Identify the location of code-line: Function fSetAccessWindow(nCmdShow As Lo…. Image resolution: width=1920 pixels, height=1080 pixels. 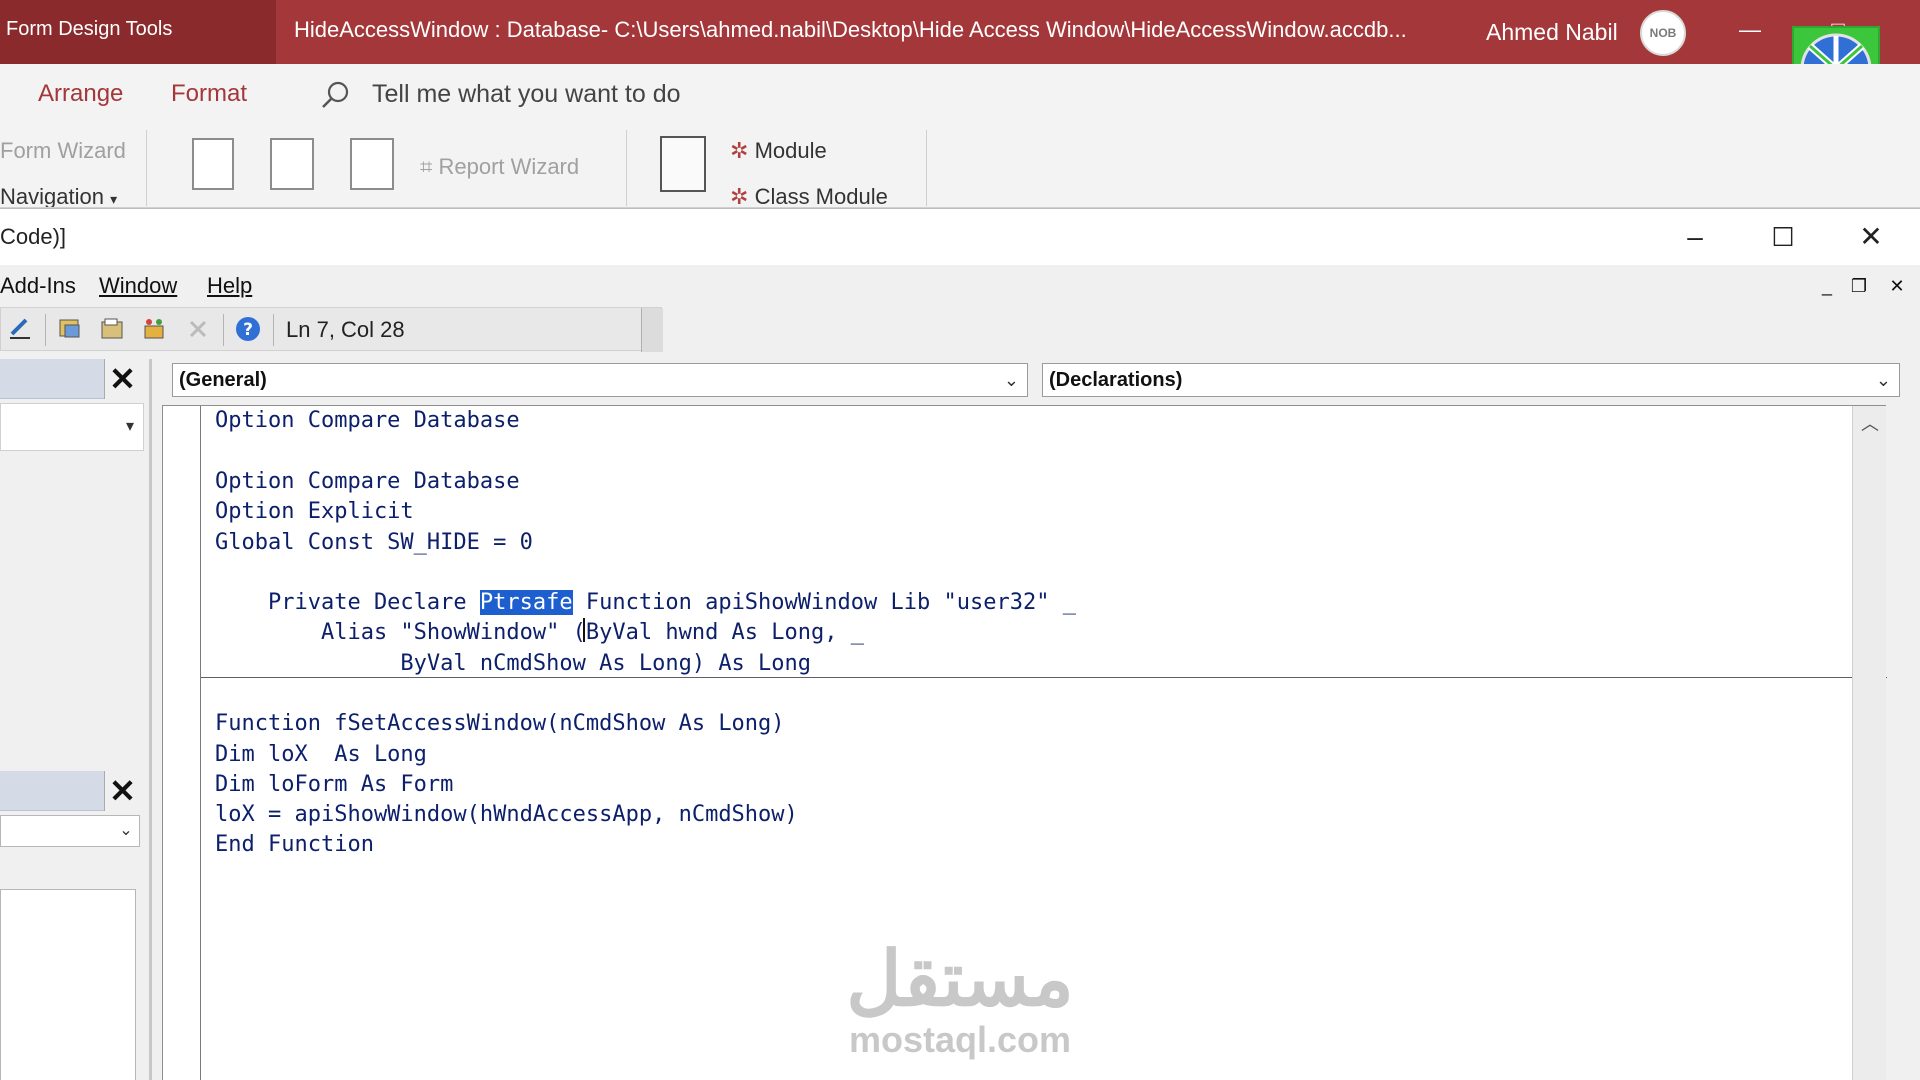
(500, 724).